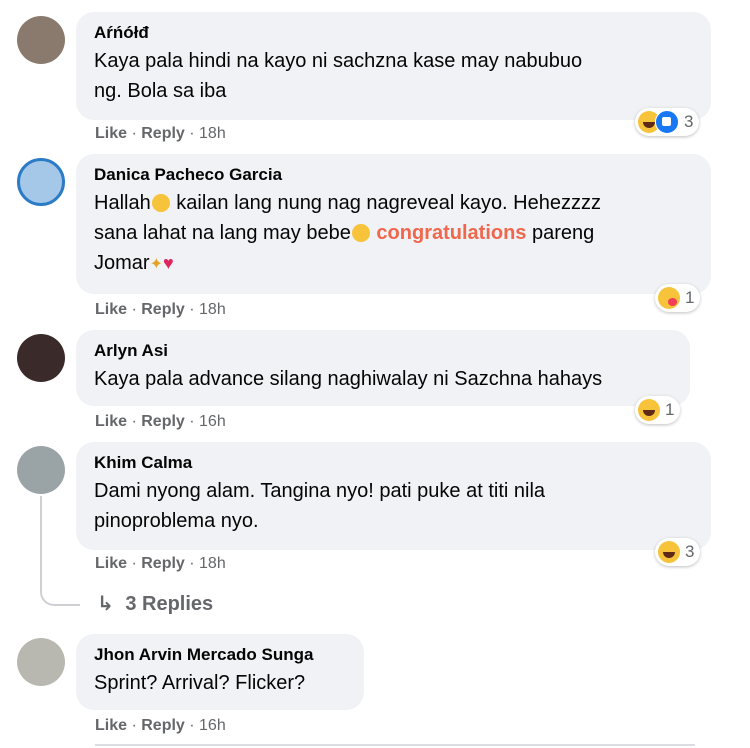 This screenshot has width=750, height=748. I want to click on party-popper-icon: ✦, so click(156, 264).